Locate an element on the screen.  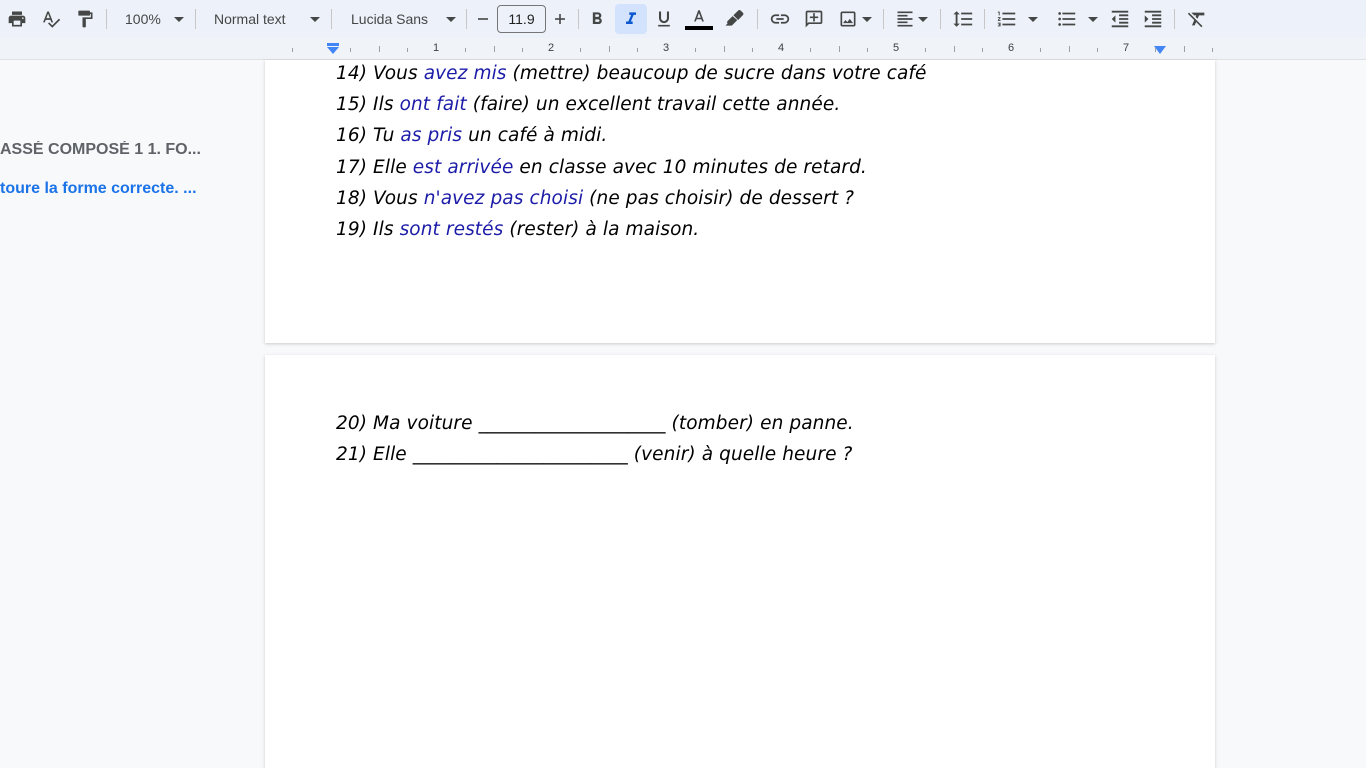
image-icon is located at coordinates (848, 19).